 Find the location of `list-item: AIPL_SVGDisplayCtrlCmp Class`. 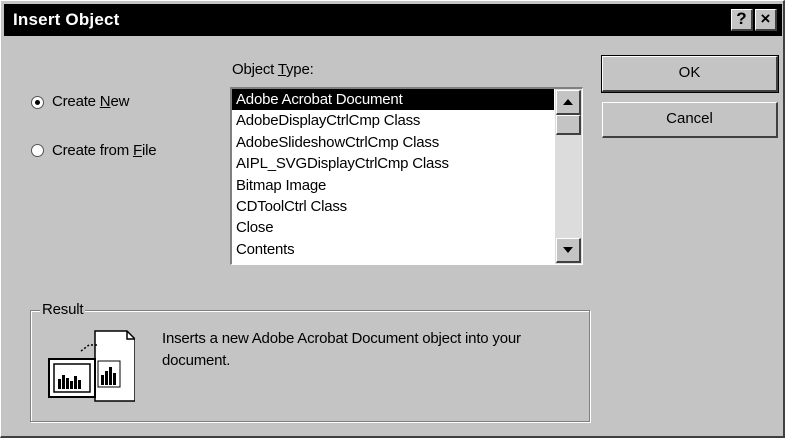

list-item: AIPL_SVGDisplayCtrlCmp Class is located at coordinates (393, 163).